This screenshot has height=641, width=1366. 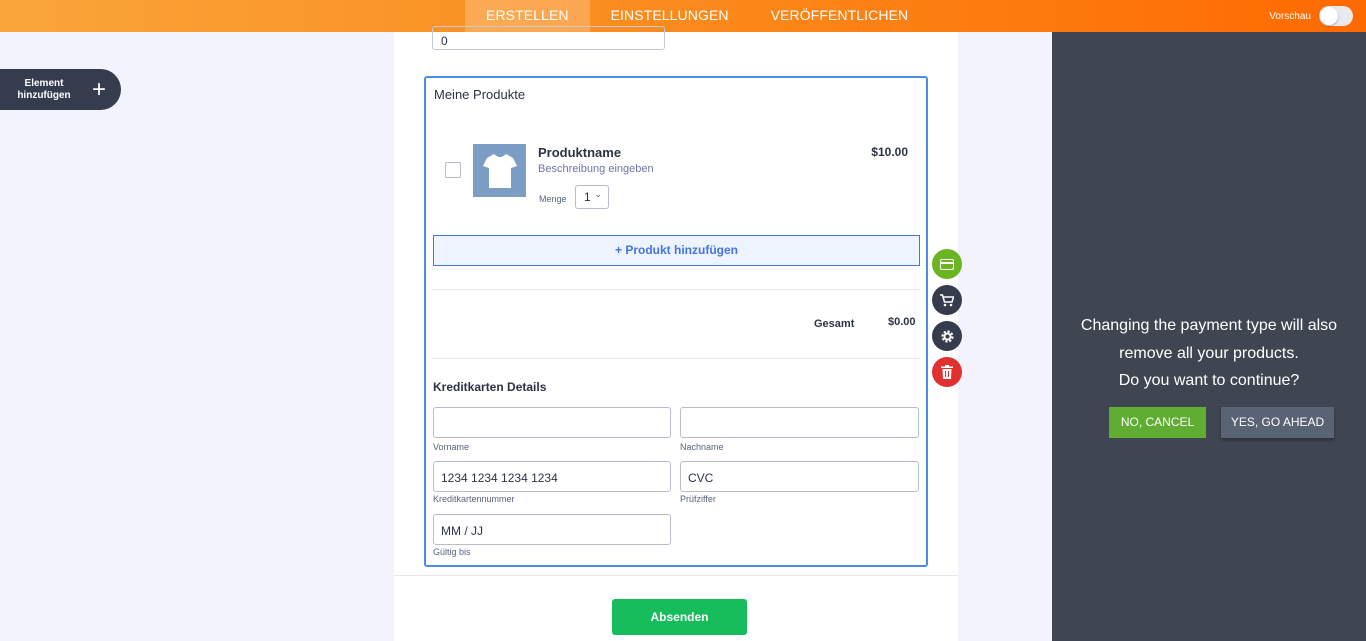 I want to click on add-element-button: Element hinzufügen +, so click(x=60, y=89).